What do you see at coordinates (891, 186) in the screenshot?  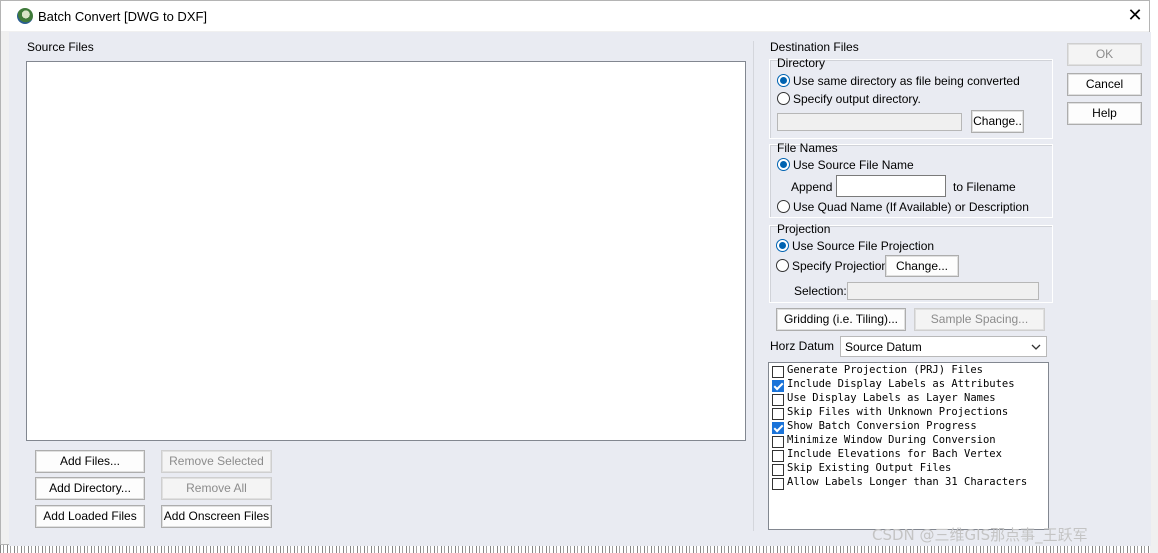 I see `append-input` at bounding box center [891, 186].